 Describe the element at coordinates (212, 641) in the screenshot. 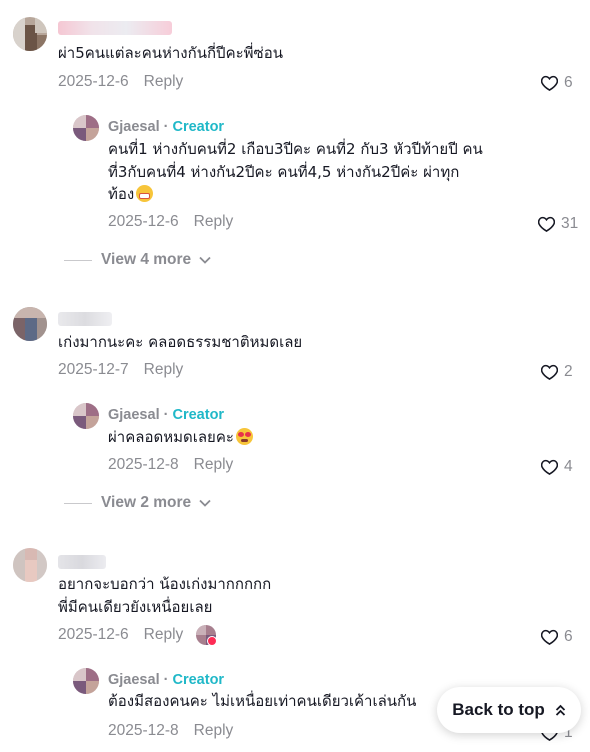

I see `heart-badge-icon` at that location.